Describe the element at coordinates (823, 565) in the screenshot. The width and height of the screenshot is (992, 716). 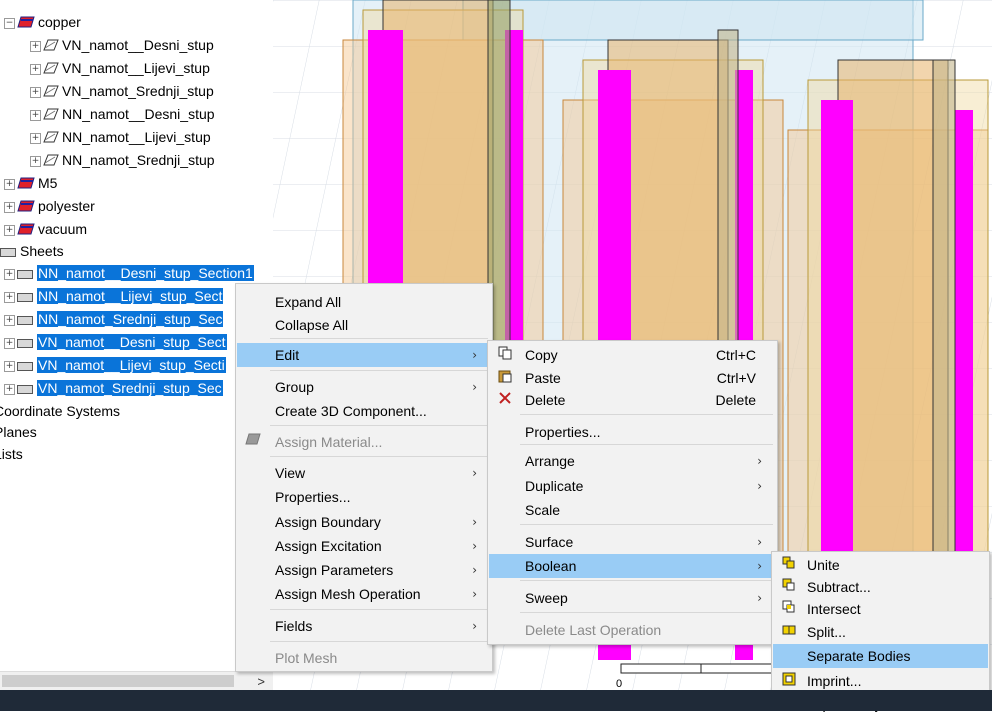
I see `menu-item-label: Unite` at that location.